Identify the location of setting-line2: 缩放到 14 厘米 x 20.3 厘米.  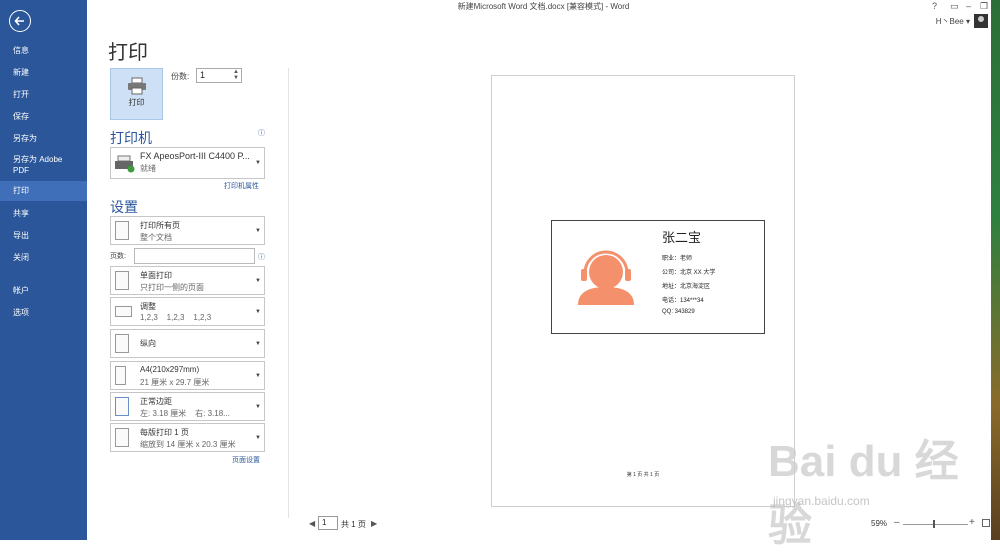
(188, 444).